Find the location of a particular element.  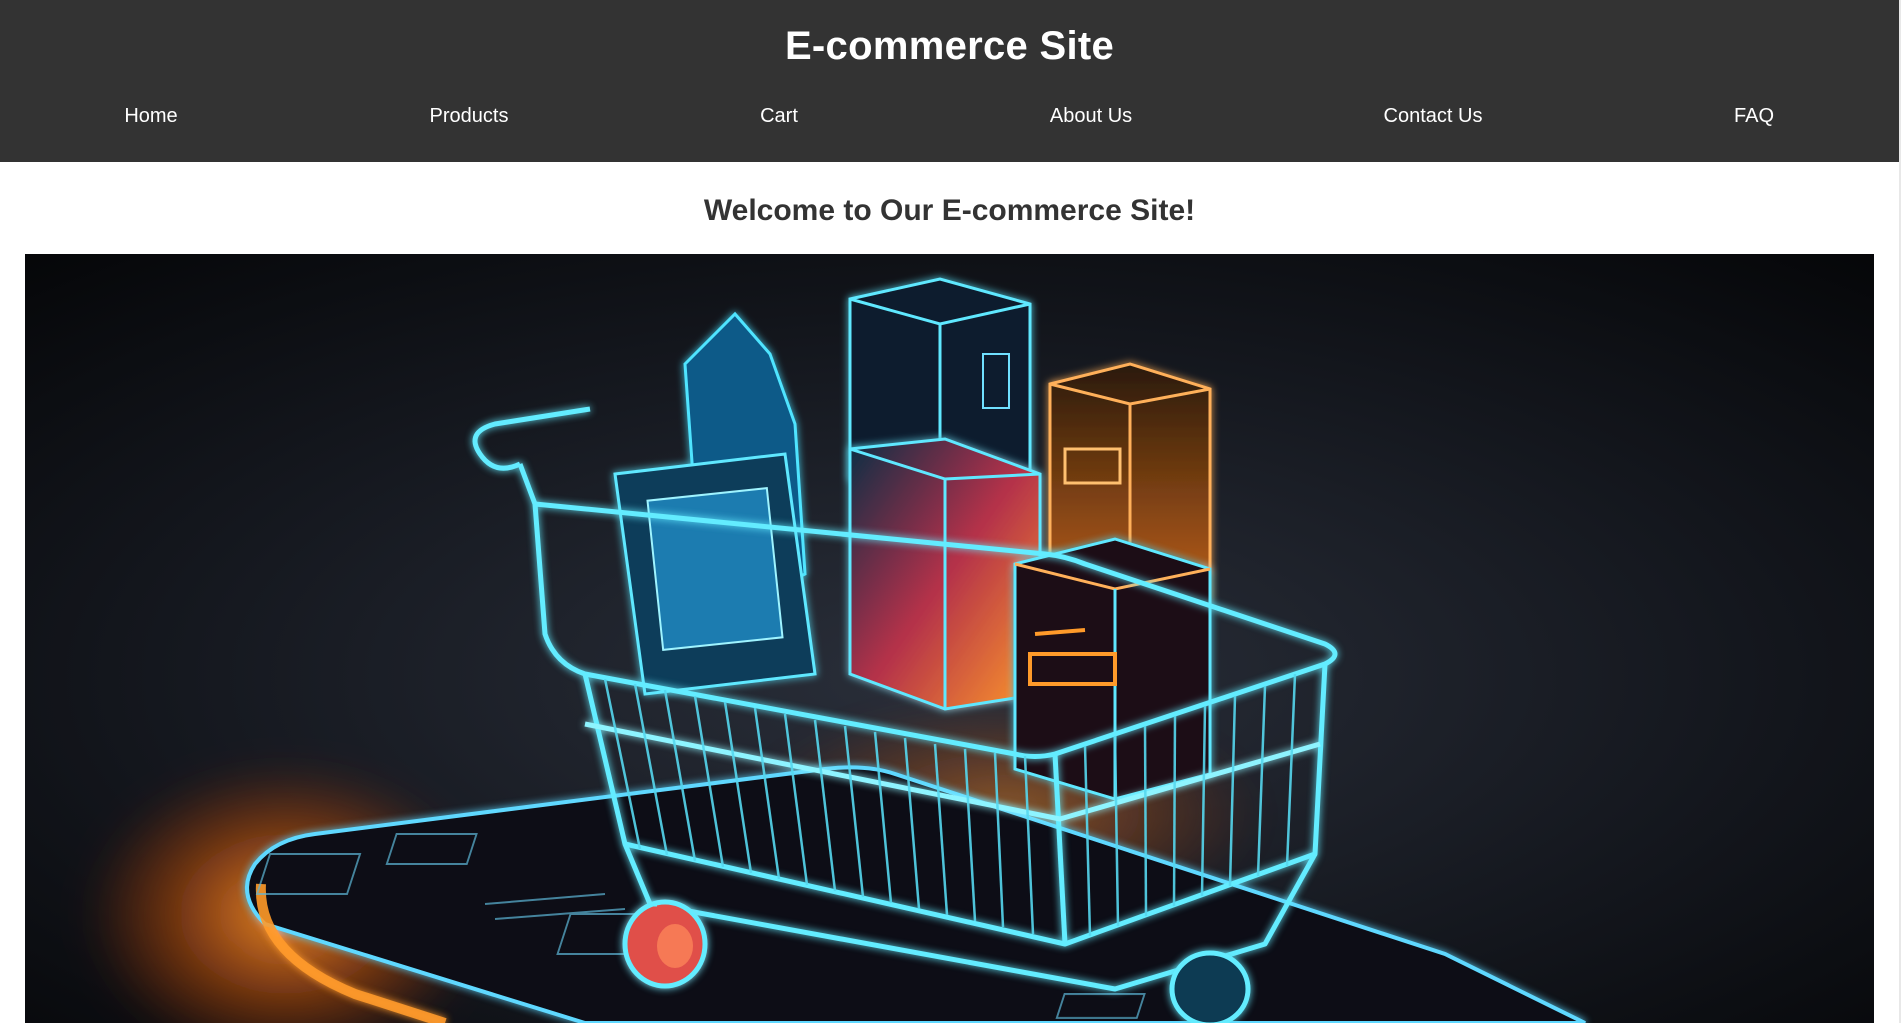

nav-link-products: Products is located at coordinates (469, 116).